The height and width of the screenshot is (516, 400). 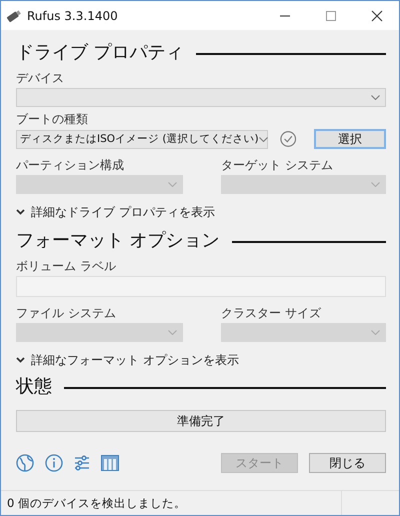 What do you see at coordinates (14, 15) in the screenshot?
I see `usb-drive-icon` at bounding box center [14, 15].